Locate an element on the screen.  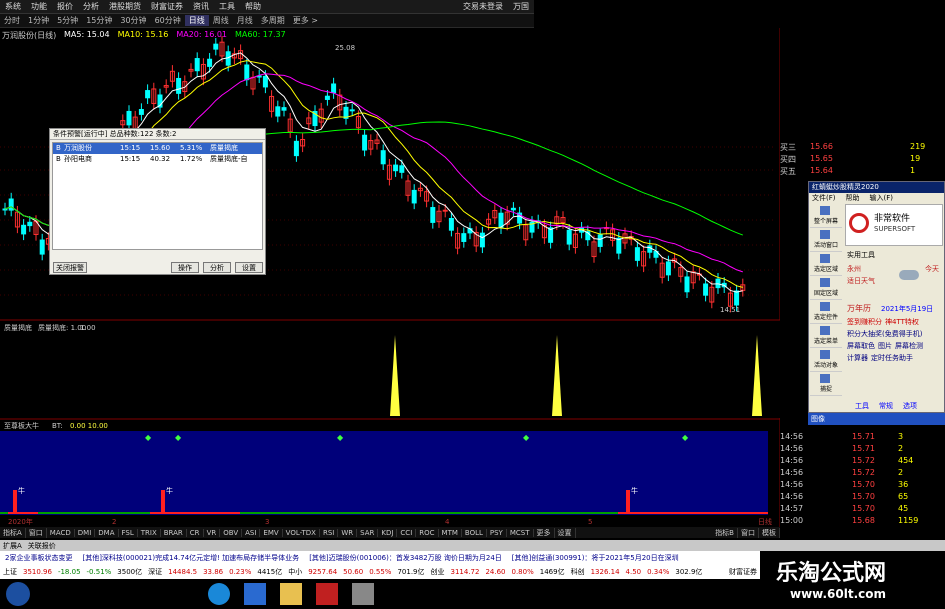
indicator-tab: 窗口 is located at coordinates (36, 532).